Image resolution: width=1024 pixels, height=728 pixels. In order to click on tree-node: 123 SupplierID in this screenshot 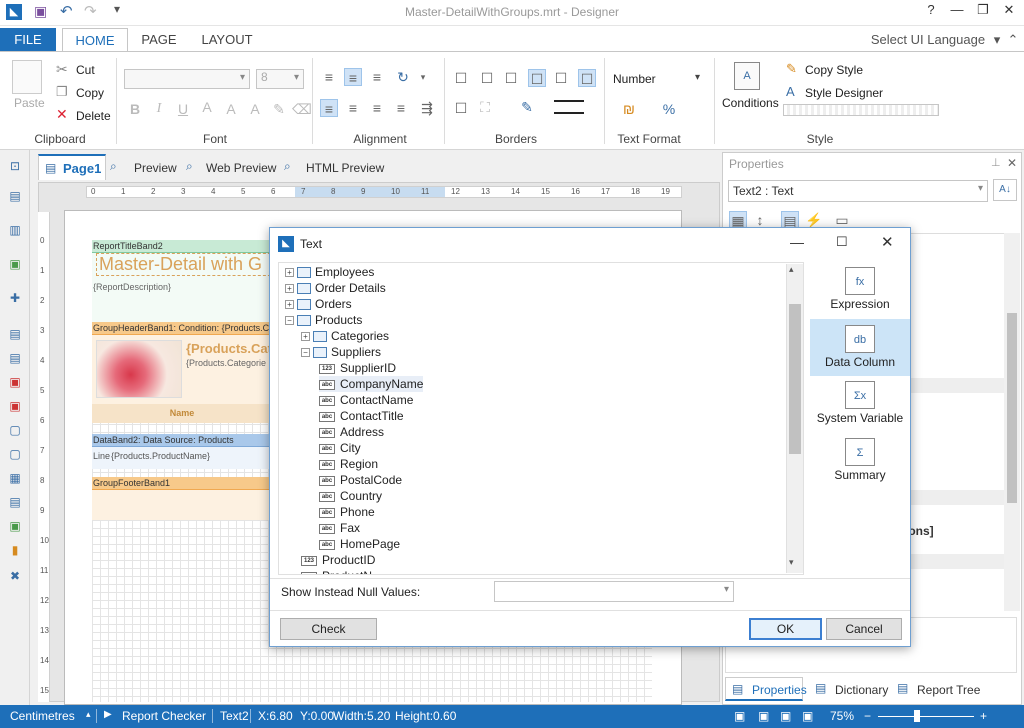, I will do `click(357, 368)`.